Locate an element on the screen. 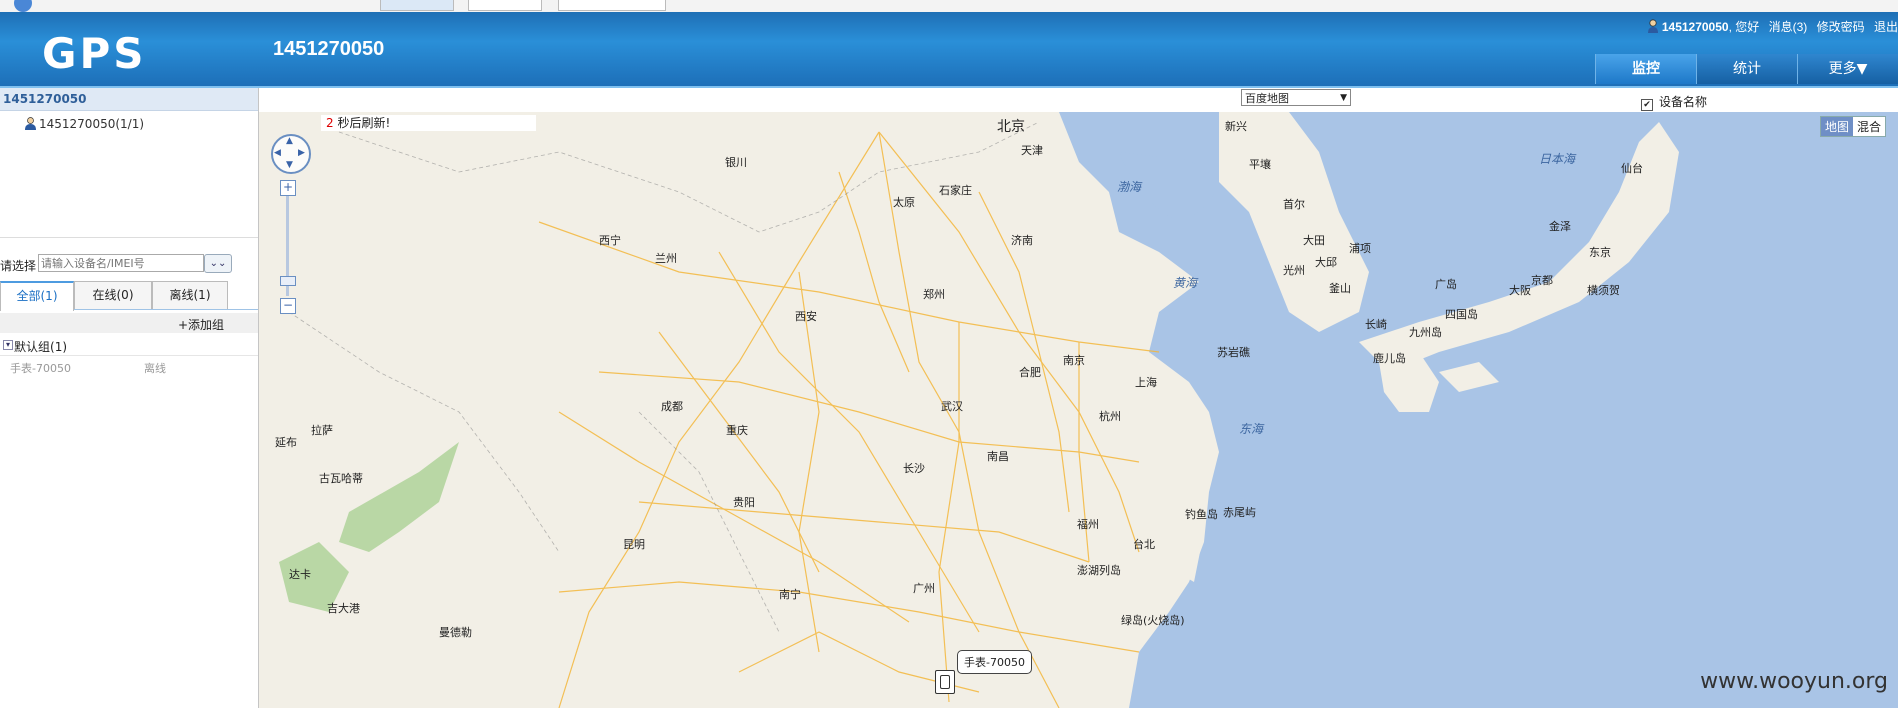 Image resolution: width=1898 pixels, height=708 pixels. refresh-count: 2 is located at coordinates (330, 123).